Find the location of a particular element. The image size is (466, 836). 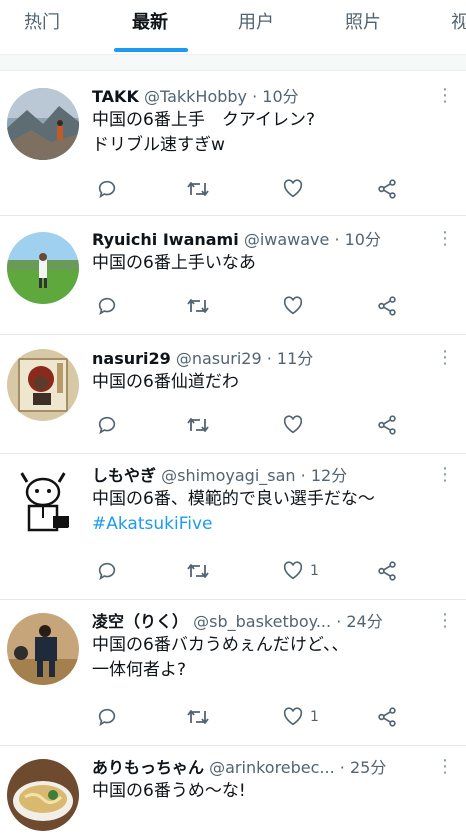

tweet-header: しもやぎ @shimoyagi_san · 12分 is located at coordinates (261, 476).